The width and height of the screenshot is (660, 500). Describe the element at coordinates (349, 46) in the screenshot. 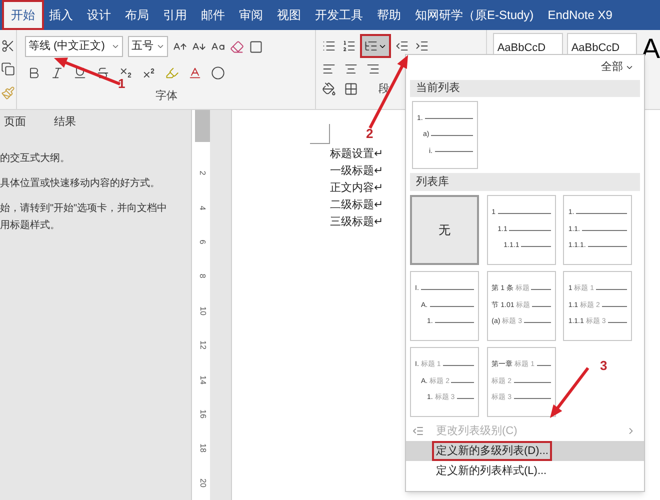

I see `numbered-list-icon` at that location.